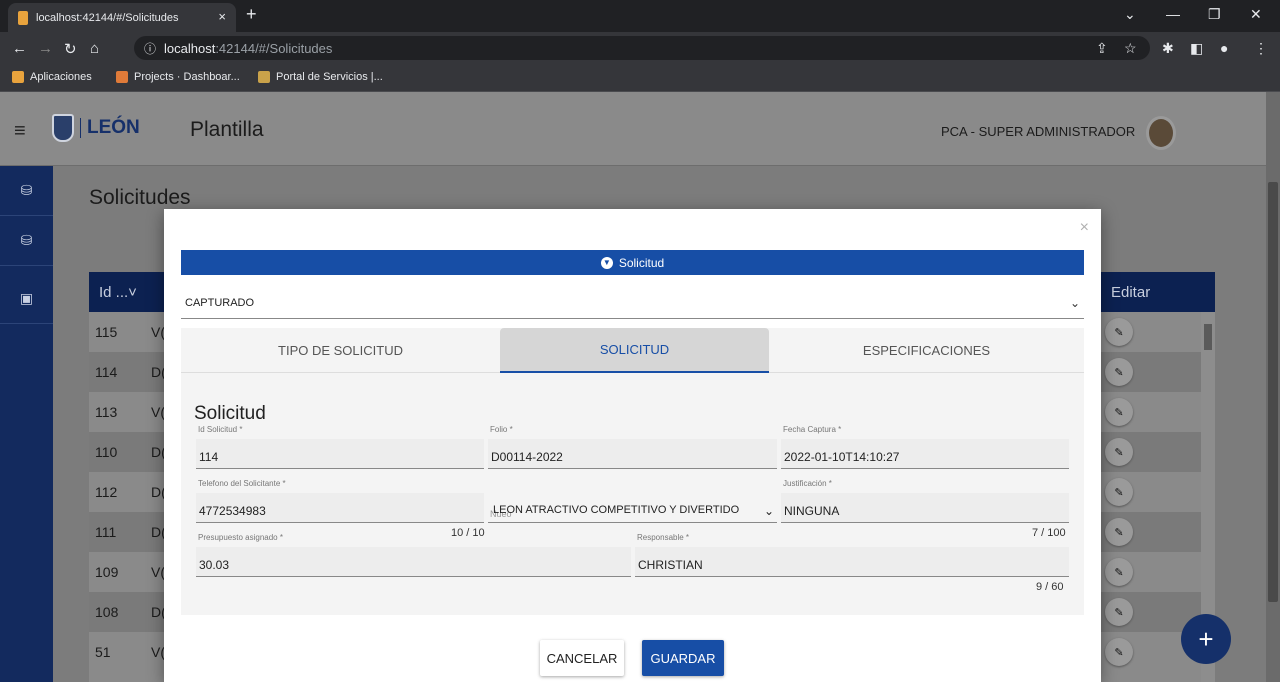 The image size is (1280, 682). Describe the element at coordinates (70, 49) in the screenshot. I see `reload-icon: ↻` at that location.